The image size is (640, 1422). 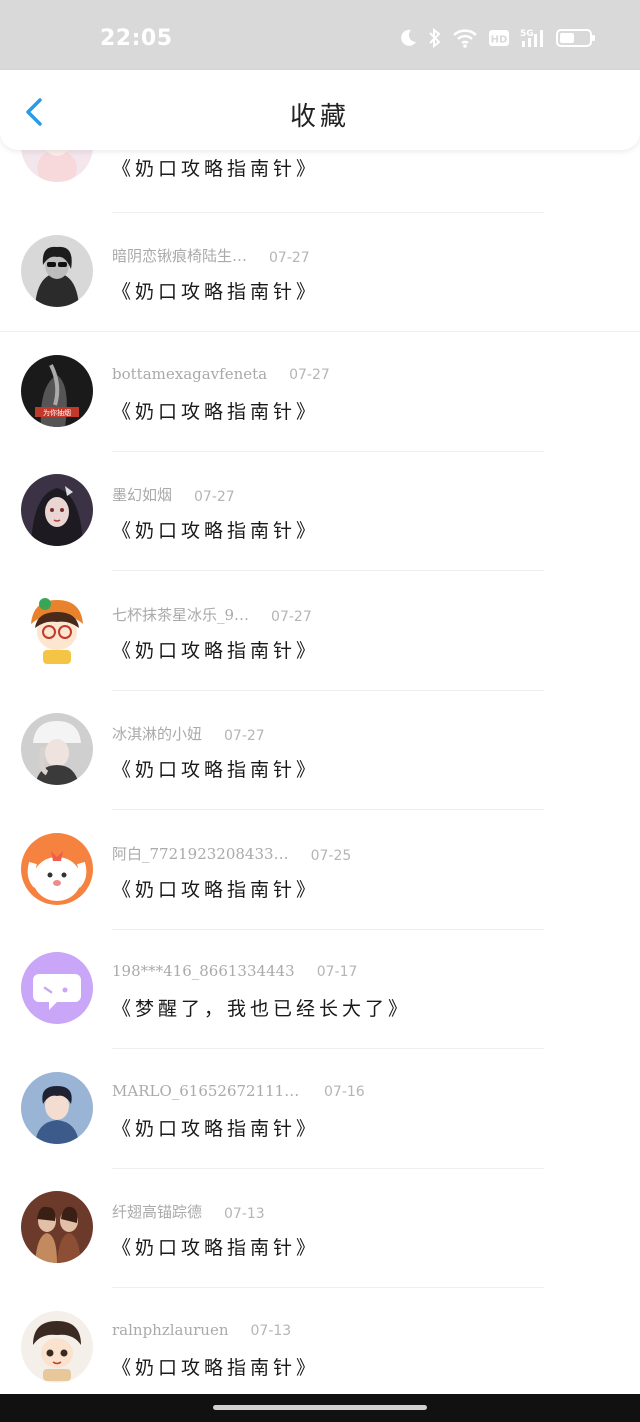 What do you see at coordinates (57, 391) in the screenshot?
I see `avatar: 为你抽烟` at bounding box center [57, 391].